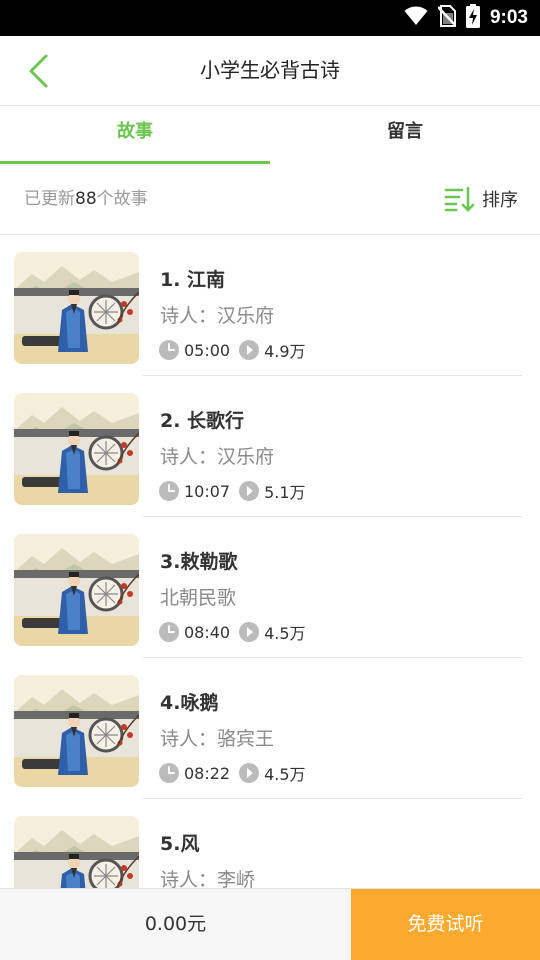 This screenshot has height=960, width=540. Describe the element at coordinates (232, 350) in the screenshot. I see `story-meta: 05:00 4.9万` at that location.